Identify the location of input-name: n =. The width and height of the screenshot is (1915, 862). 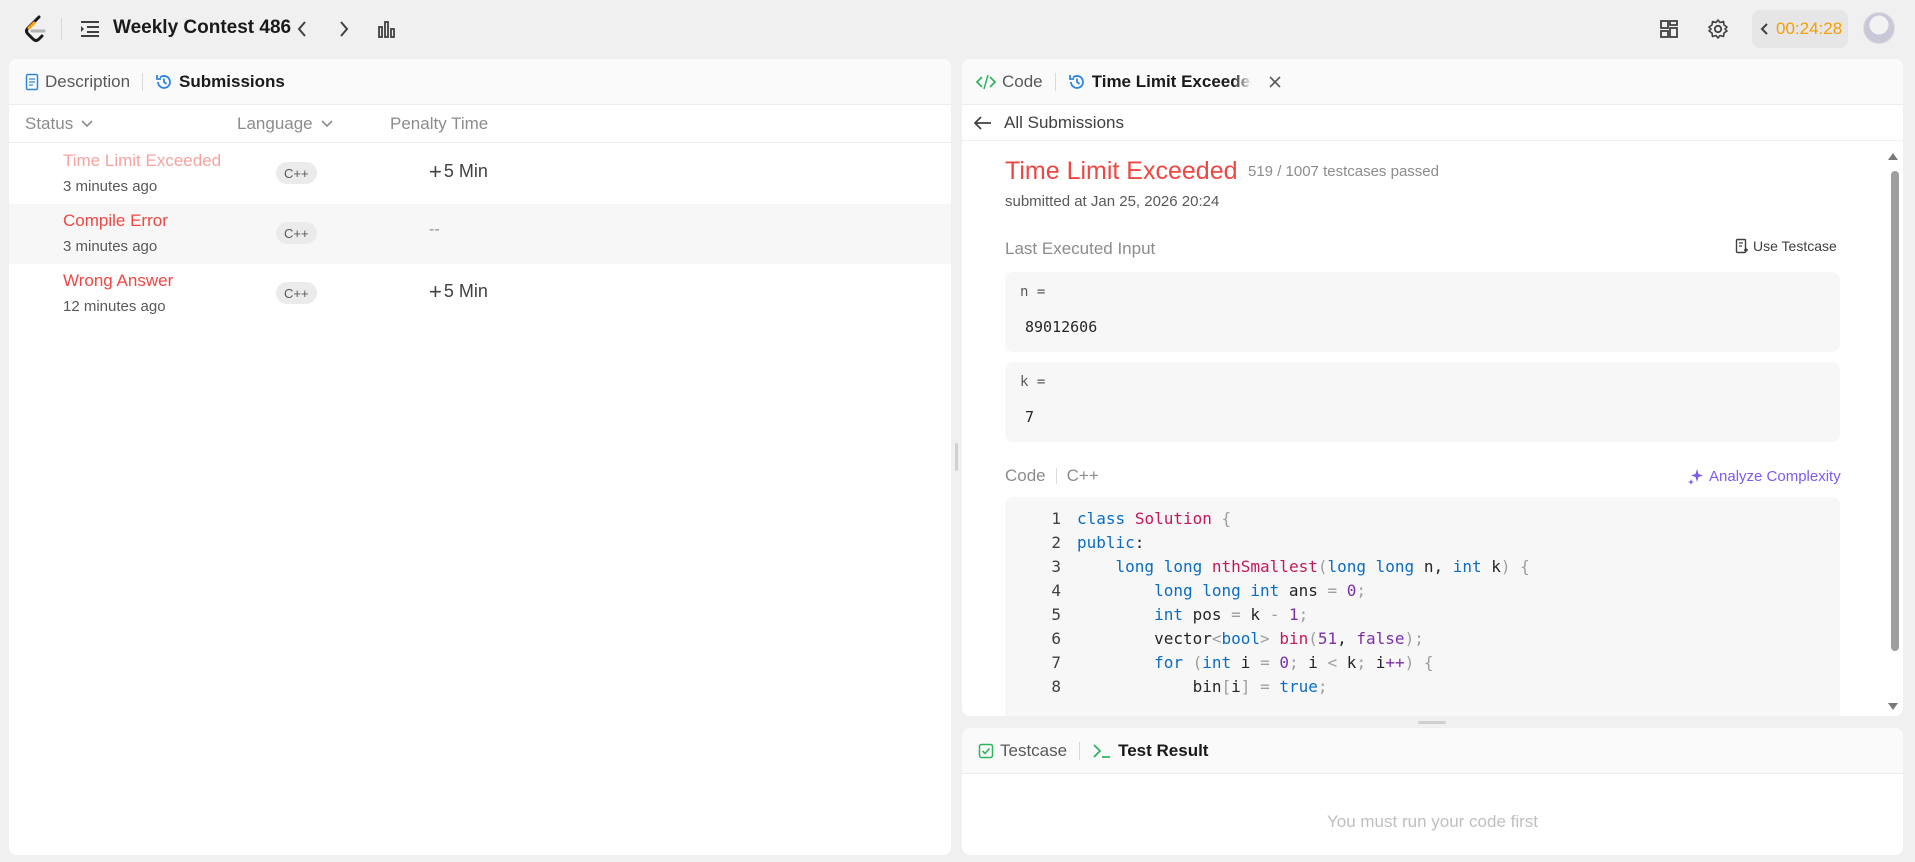
(1033, 292).